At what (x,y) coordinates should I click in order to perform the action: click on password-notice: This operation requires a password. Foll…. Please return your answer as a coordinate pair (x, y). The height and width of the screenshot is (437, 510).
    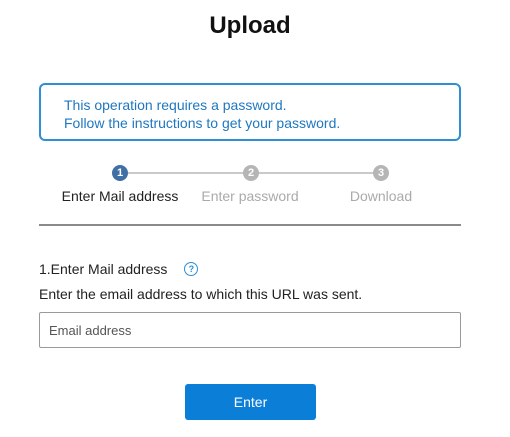
    Looking at the image, I should click on (250, 112).